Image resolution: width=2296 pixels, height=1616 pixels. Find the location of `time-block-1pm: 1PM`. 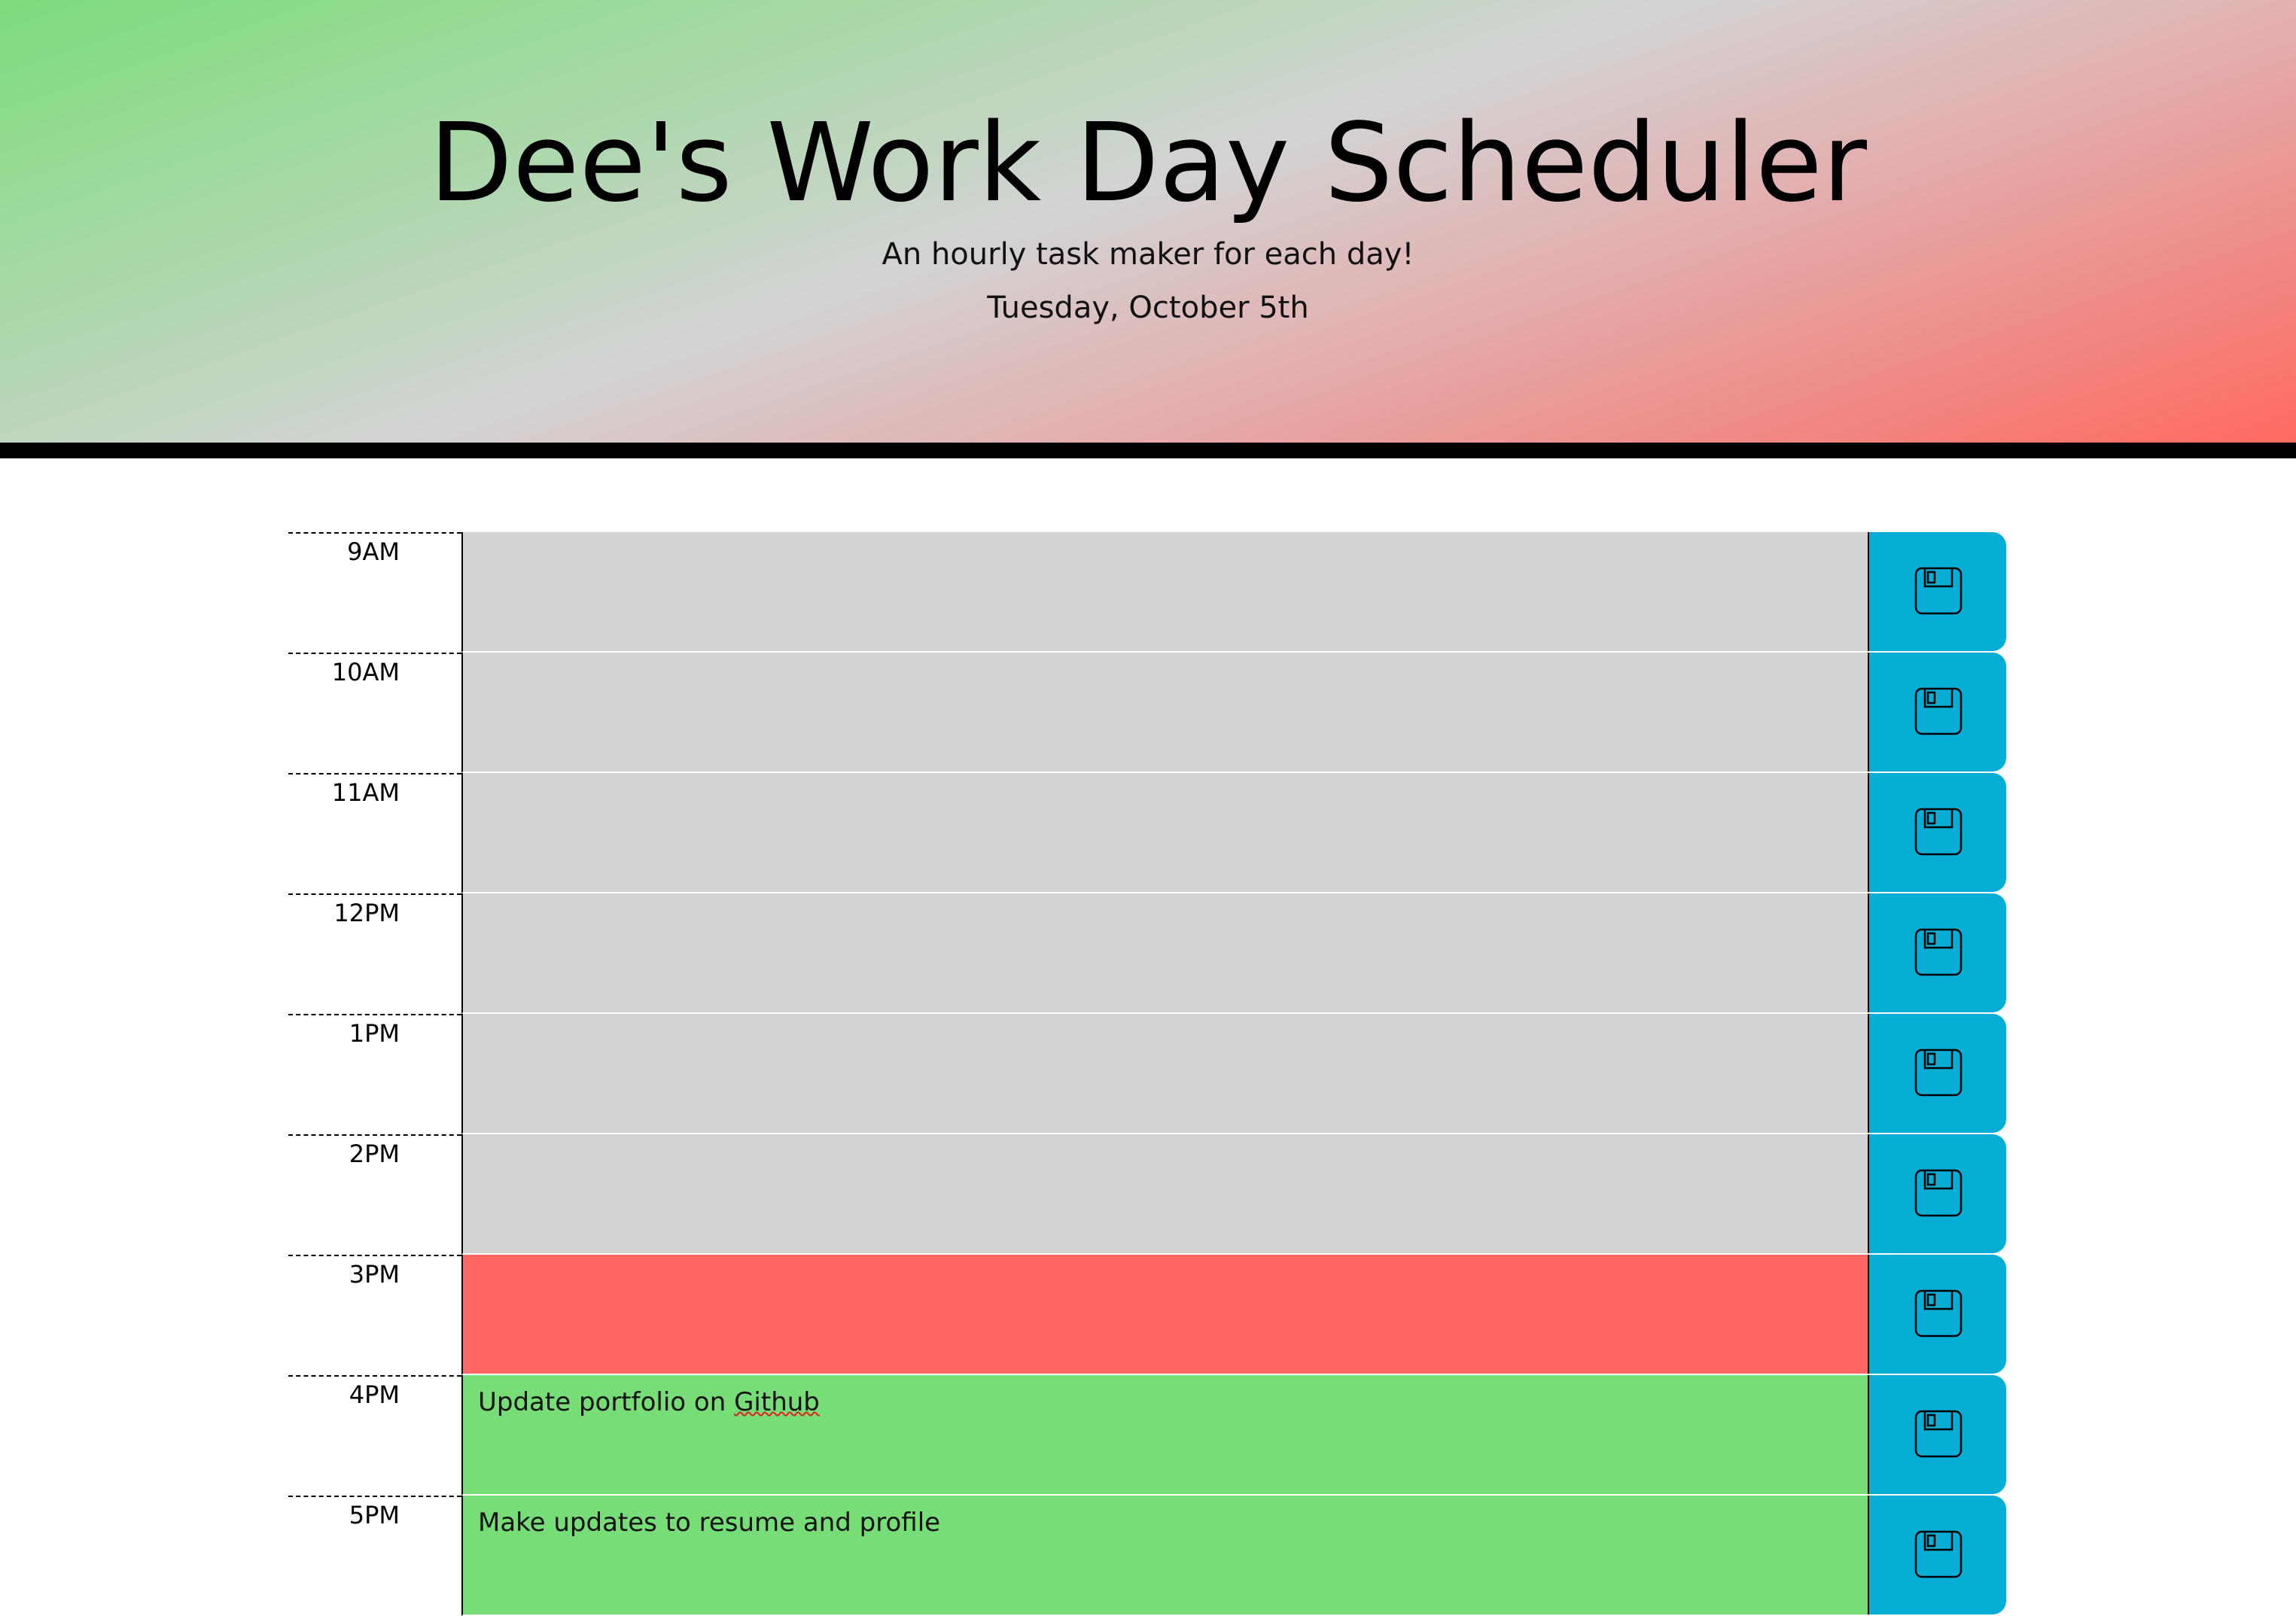

time-block-1pm: 1PM is located at coordinates (1147, 1074).